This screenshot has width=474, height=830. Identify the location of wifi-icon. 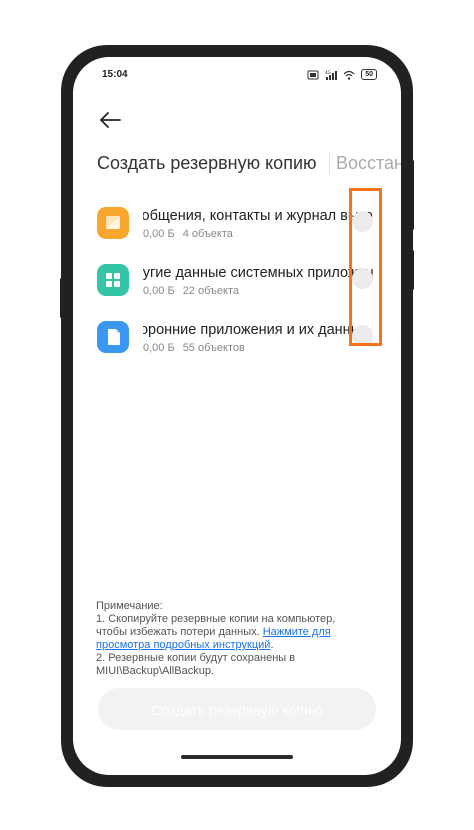
(349, 75).